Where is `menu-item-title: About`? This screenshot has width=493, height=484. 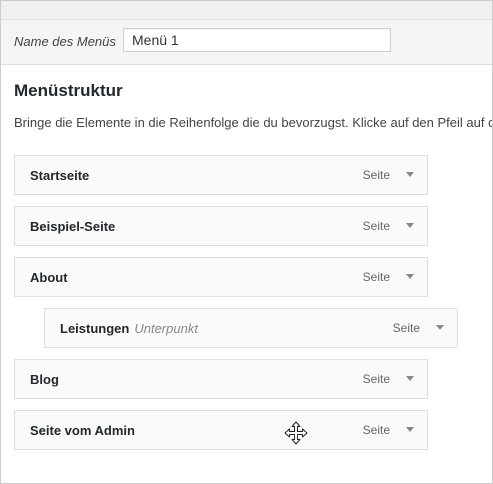 menu-item-title: About is located at coordinates (49, 277).